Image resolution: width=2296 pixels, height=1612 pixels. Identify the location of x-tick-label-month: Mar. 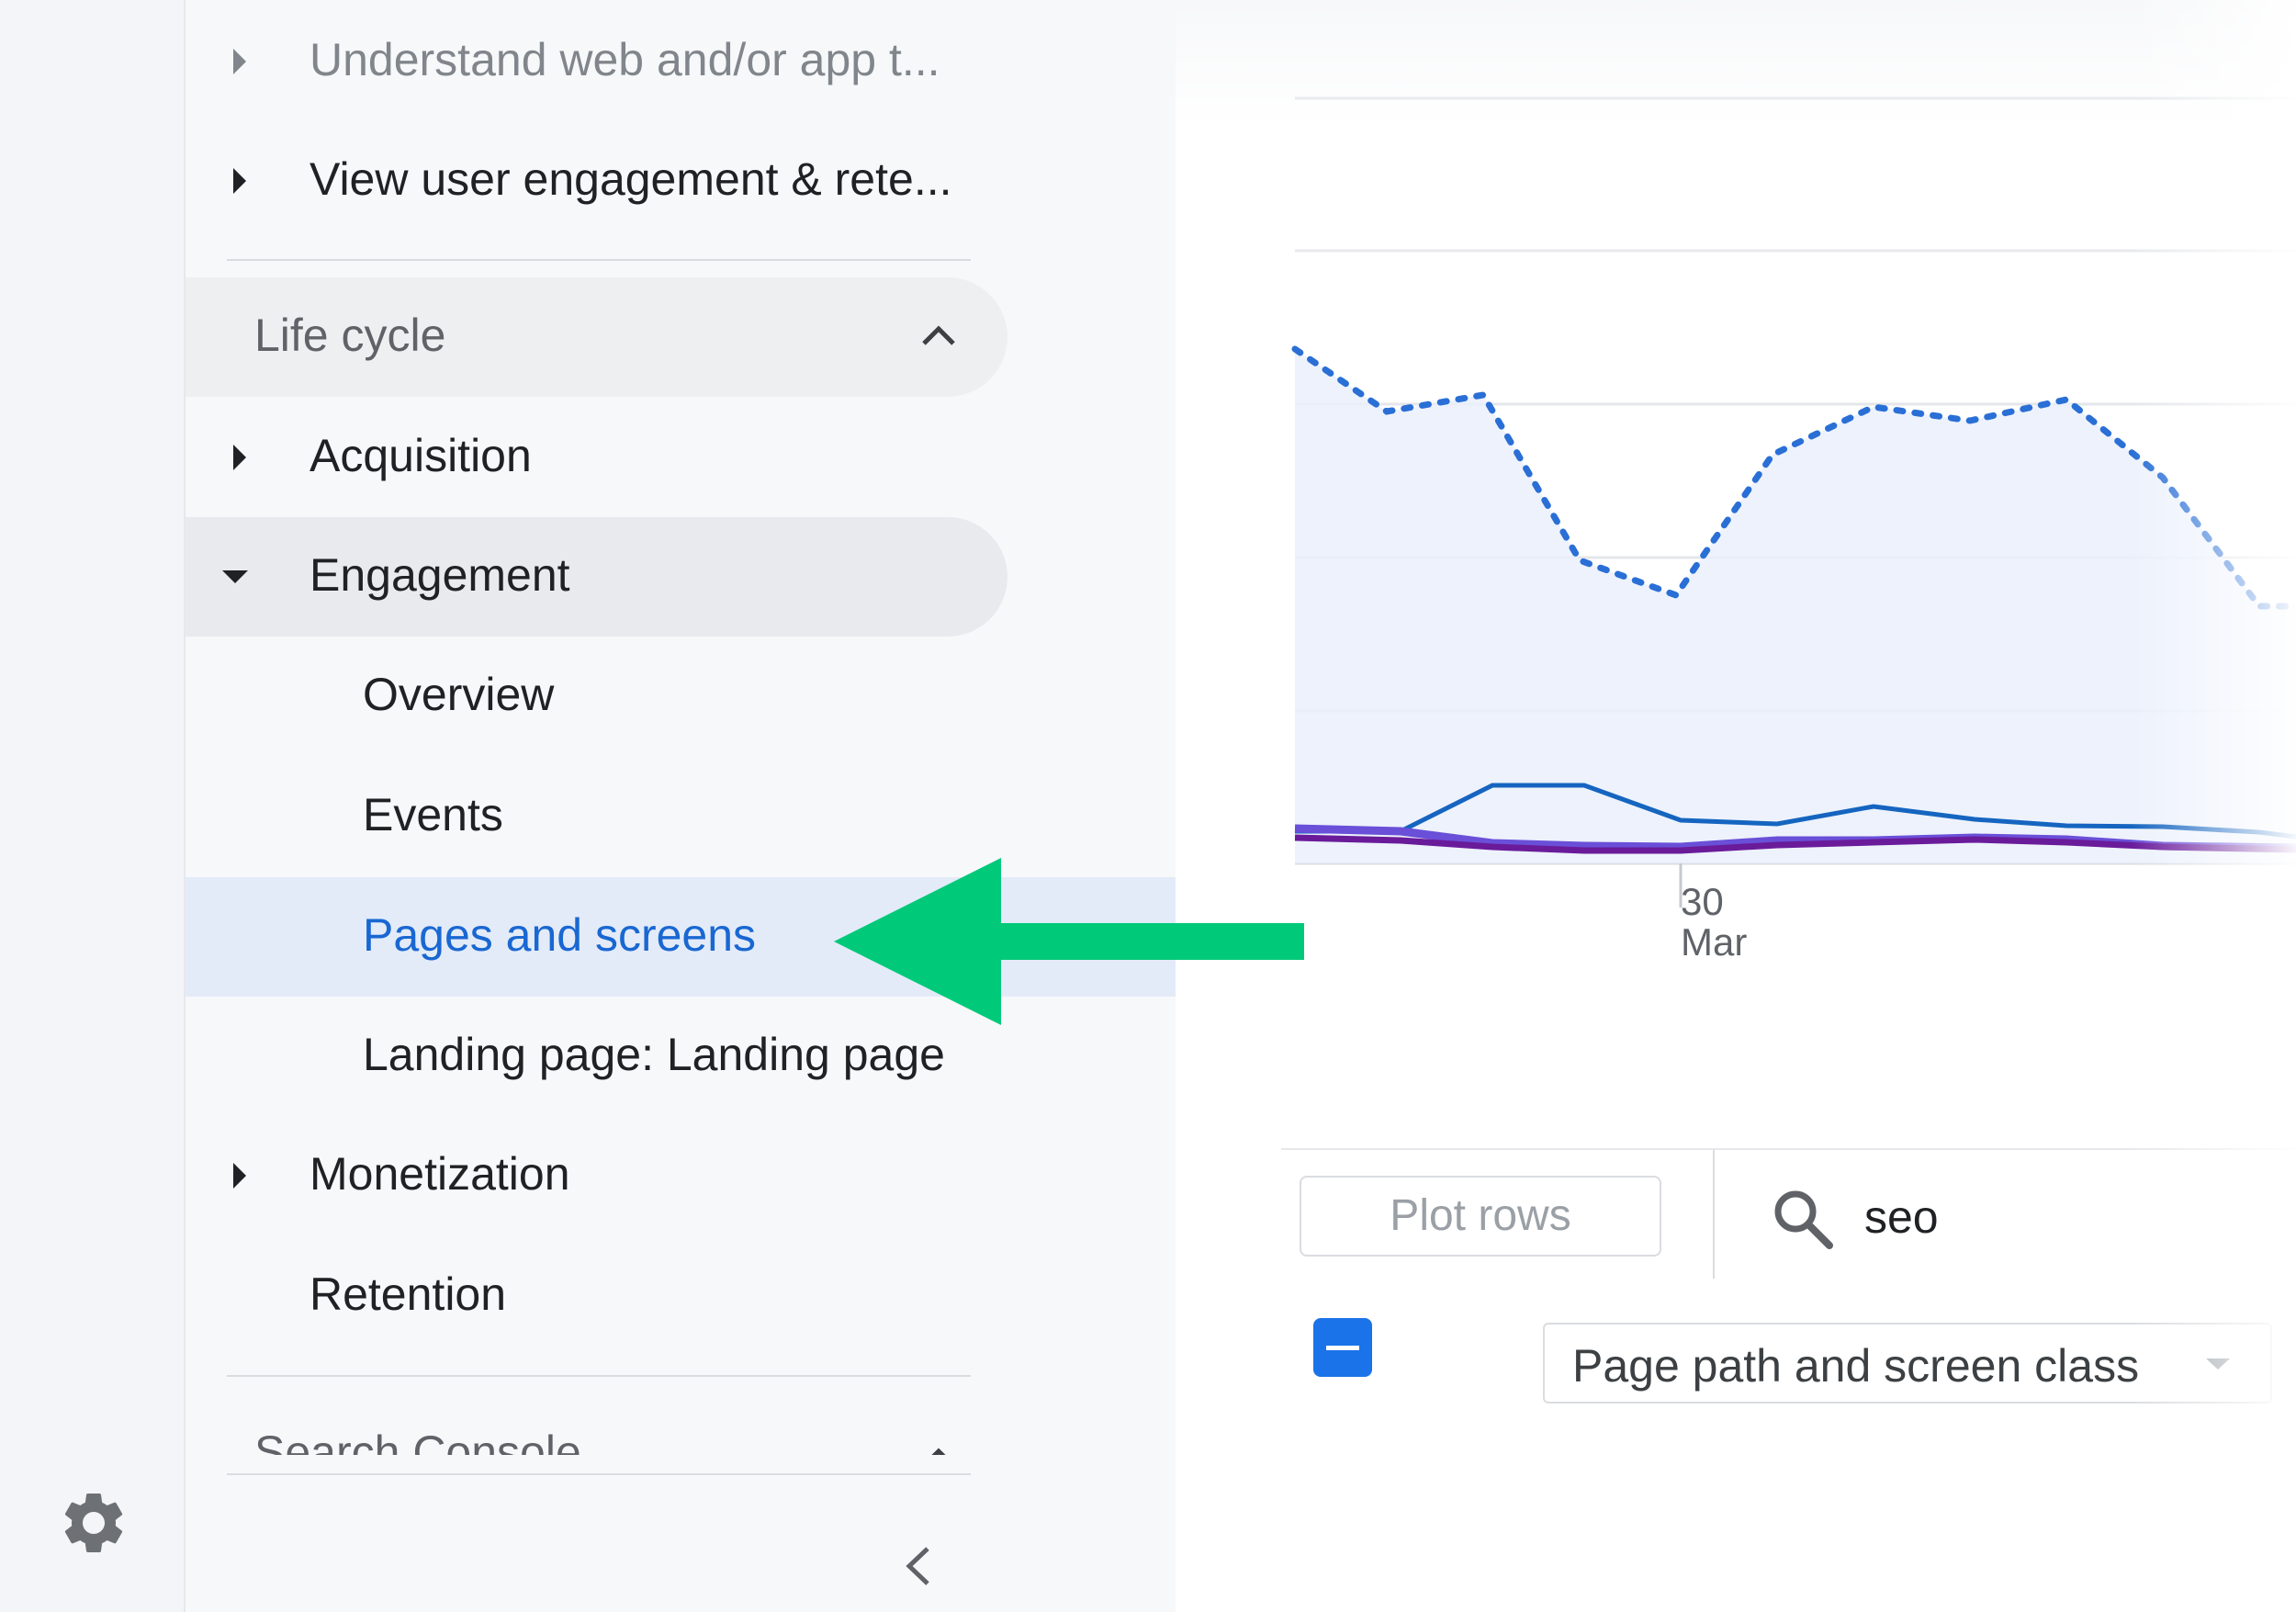
(1714, 942).